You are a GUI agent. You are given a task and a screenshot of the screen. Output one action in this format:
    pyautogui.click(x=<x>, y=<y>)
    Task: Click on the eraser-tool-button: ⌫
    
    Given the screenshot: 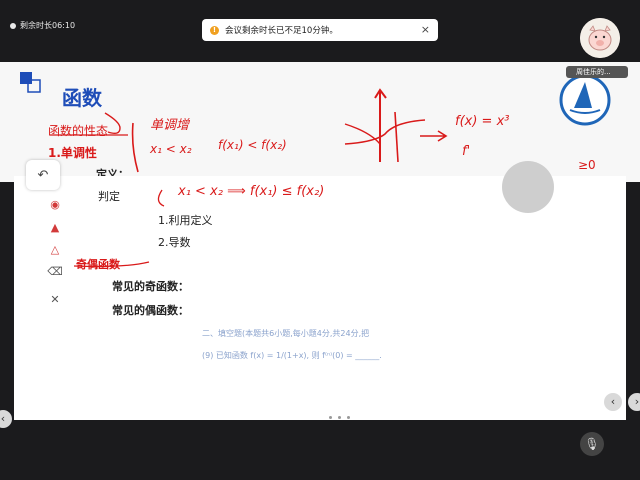 What is the action you would take?
    pyautogui.click(x=55, y=271)
    